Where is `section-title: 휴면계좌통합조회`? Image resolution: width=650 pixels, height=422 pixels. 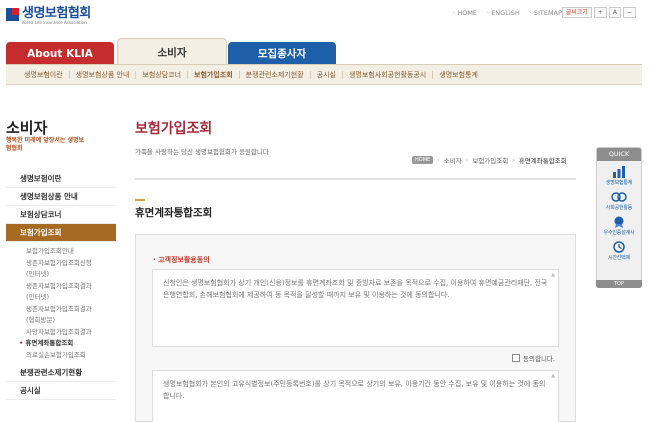 section-title: 휴면계좌통합조회 is located at coordinates (174, 213).